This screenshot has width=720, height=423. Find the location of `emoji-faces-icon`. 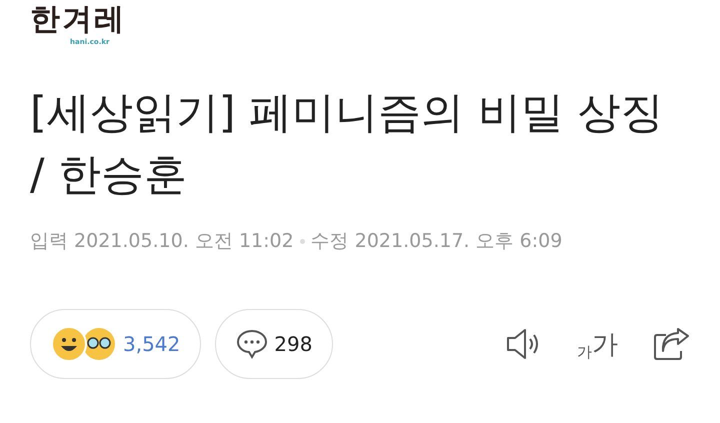

emoji-faces-icon is located at coordinates (84, 344).